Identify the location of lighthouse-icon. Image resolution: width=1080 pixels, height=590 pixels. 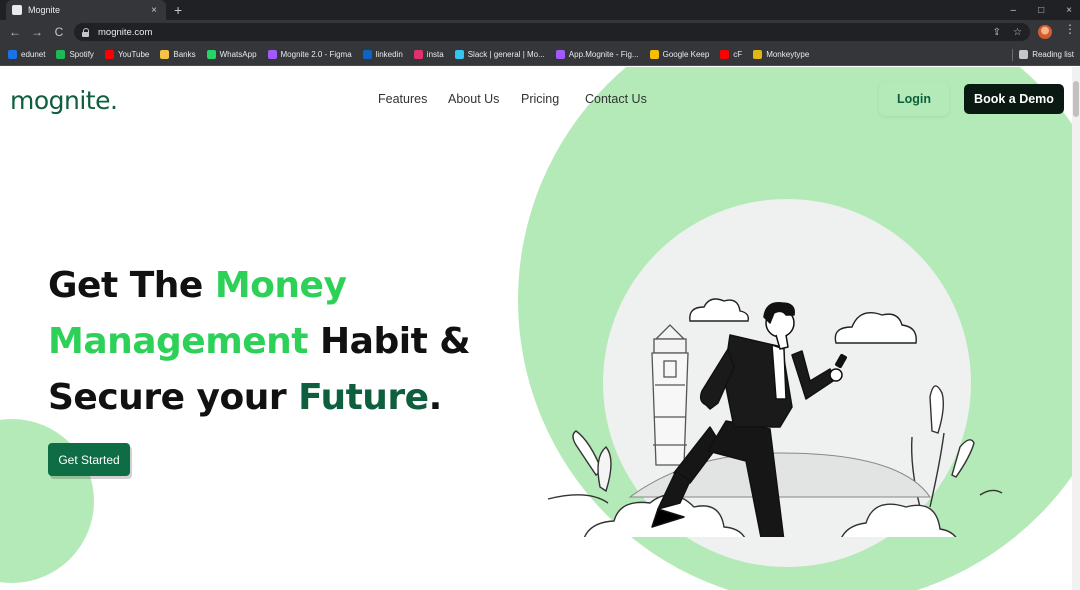
(670, 395).